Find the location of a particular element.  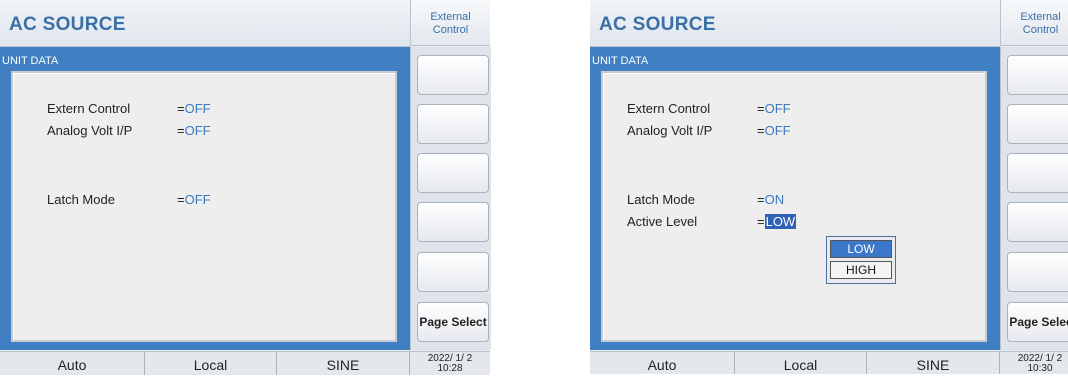

status-time: 10:30 is located at coordinates (1040, 368).